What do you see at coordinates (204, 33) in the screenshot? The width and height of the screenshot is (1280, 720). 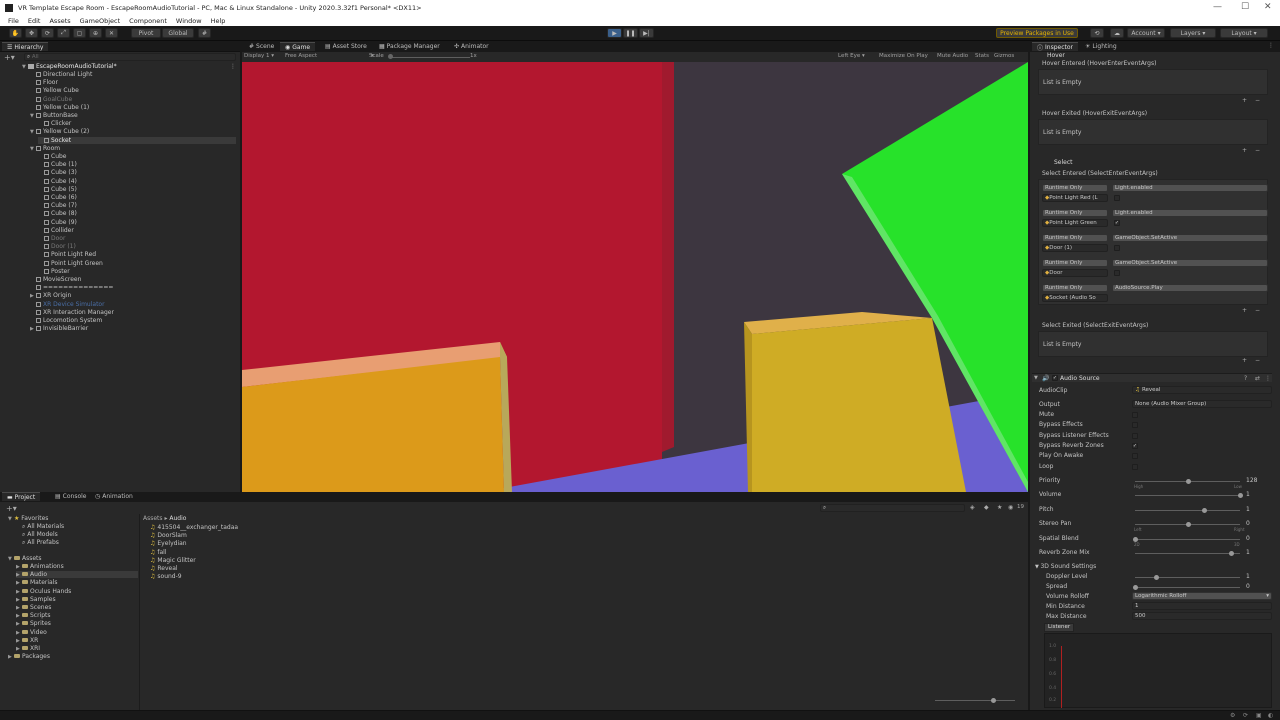 I see `snap-icon: #` at bounding box center [204, 33].